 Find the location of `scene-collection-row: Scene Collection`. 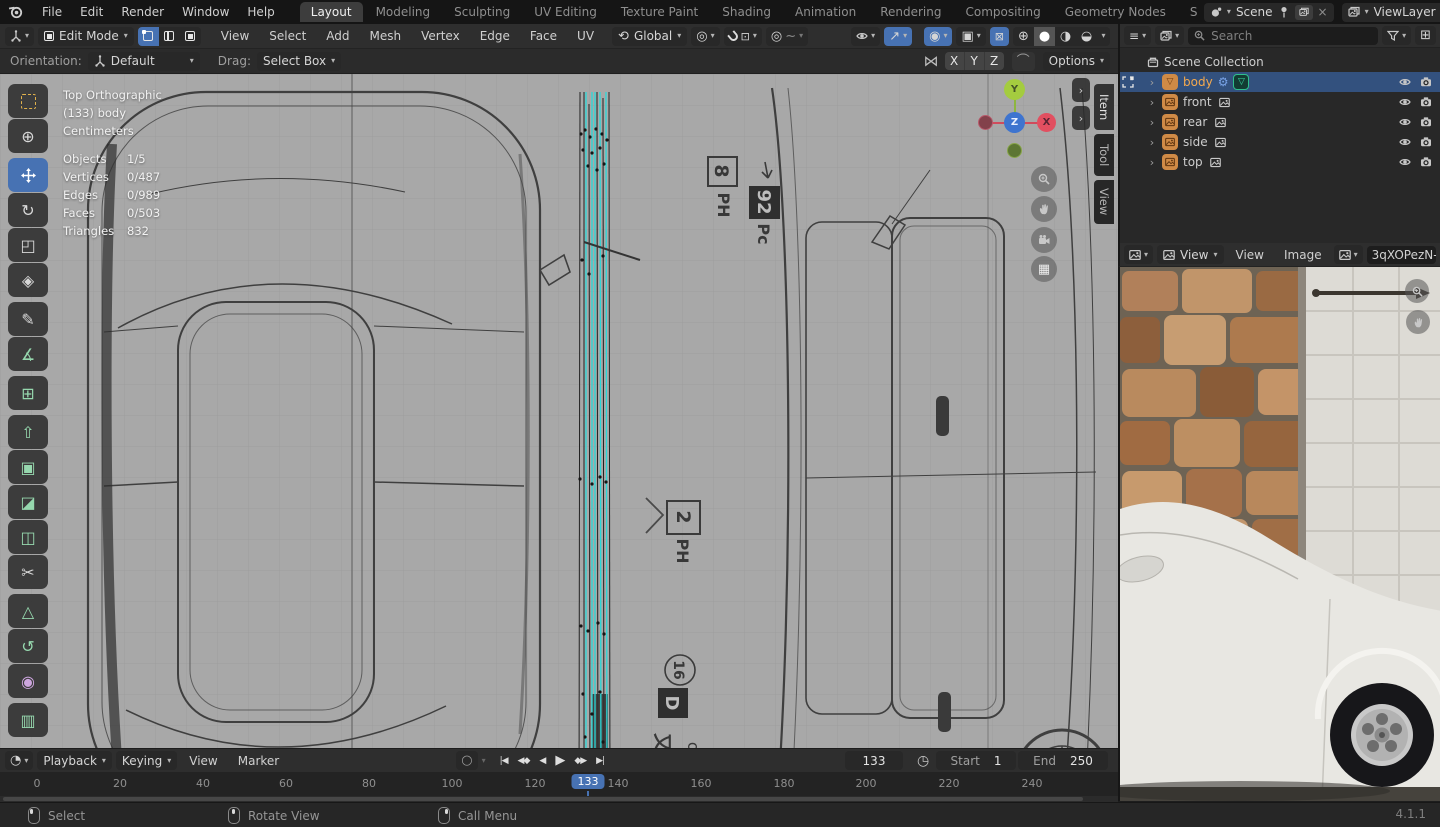

scene-collection-row: Scene Collection is located at coordinates (1280, 62).